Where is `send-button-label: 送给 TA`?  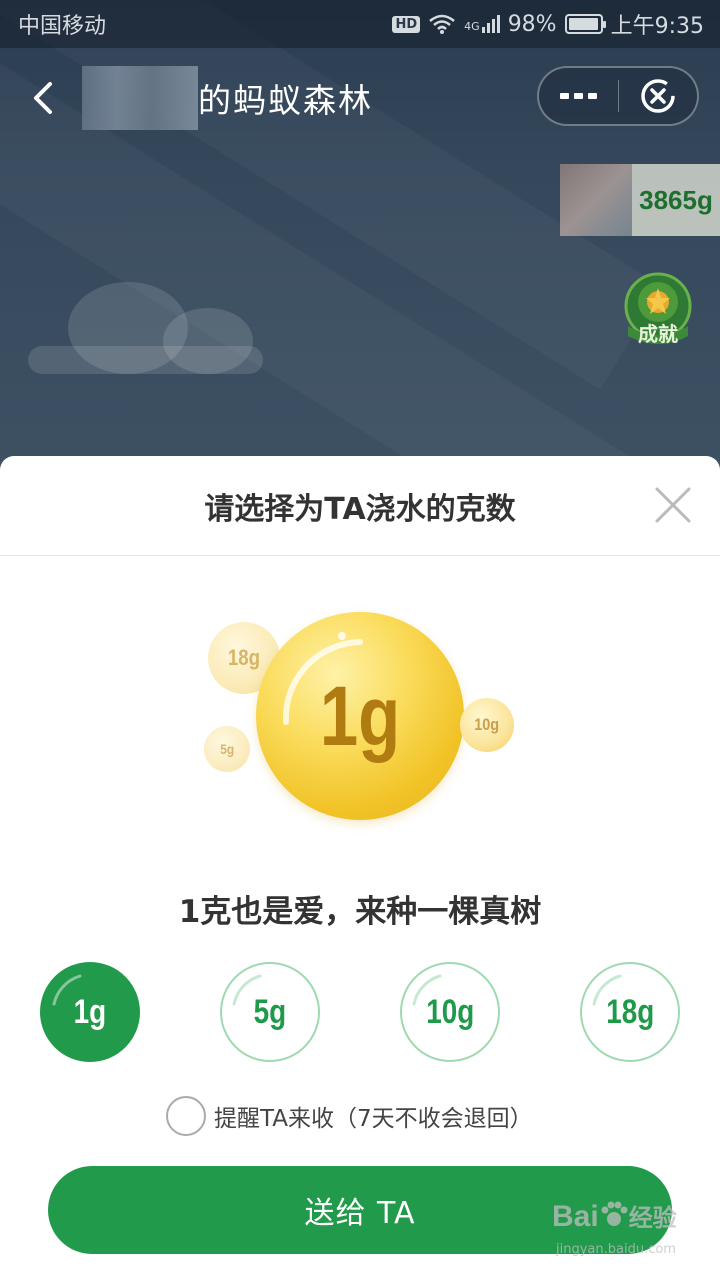
send-button-label: 送给 TA is located at coordinates (360, 1213).